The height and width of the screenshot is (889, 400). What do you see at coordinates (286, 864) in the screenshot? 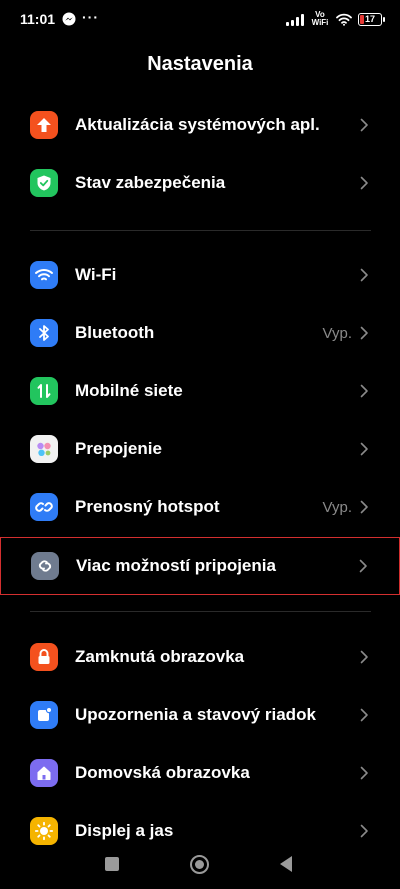
I see `back-button` at bounding box center [286, 864].